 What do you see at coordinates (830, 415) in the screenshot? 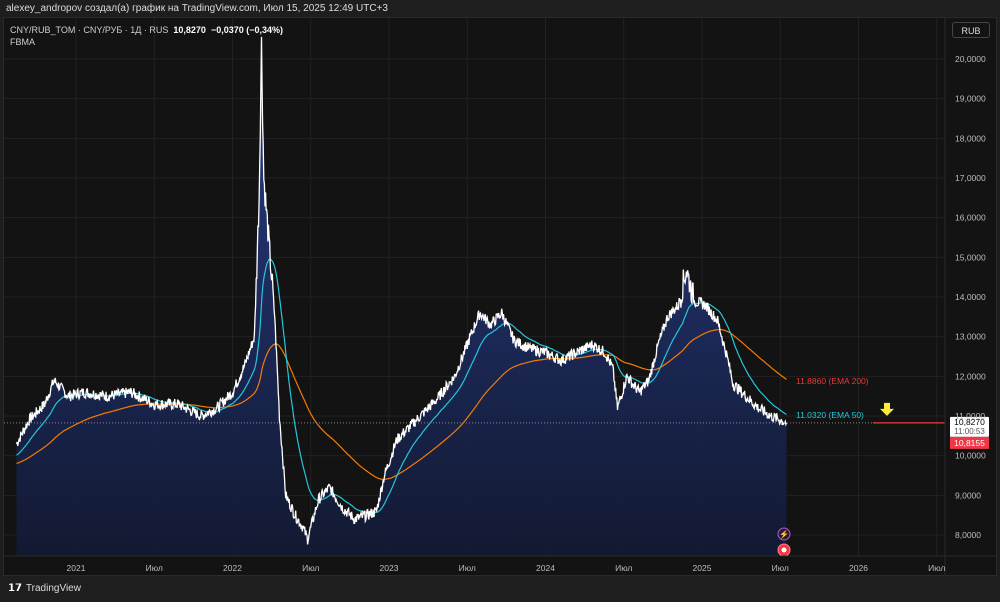
I see `ema50-label: 11.0320 (EMA 50)` at bounding box center [830, 415].